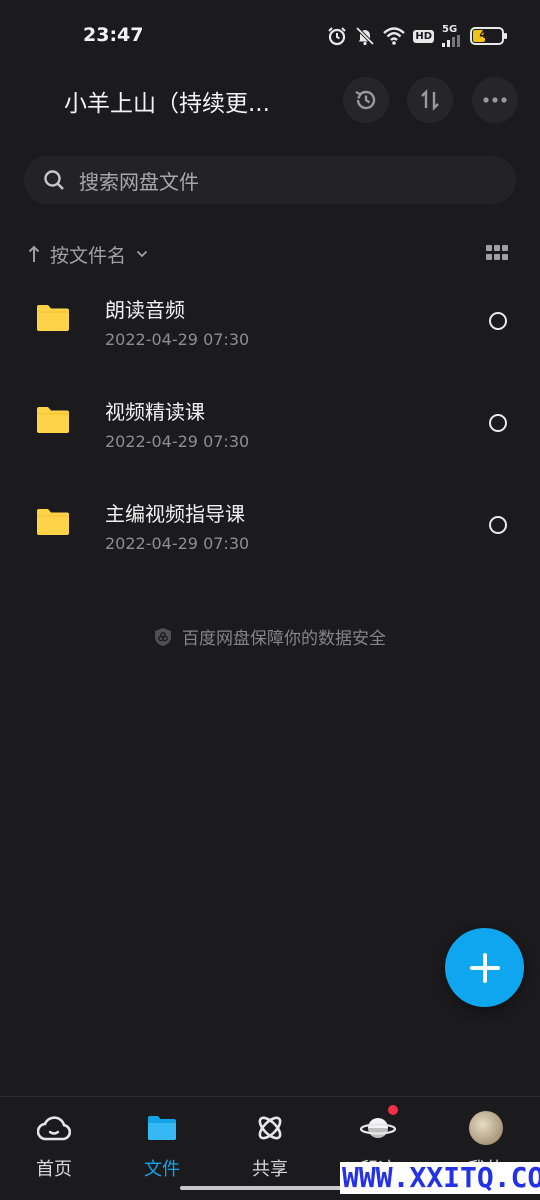 The image size is (540, 1200). I want to click on nav-label: 首页, so click(54, 1169).